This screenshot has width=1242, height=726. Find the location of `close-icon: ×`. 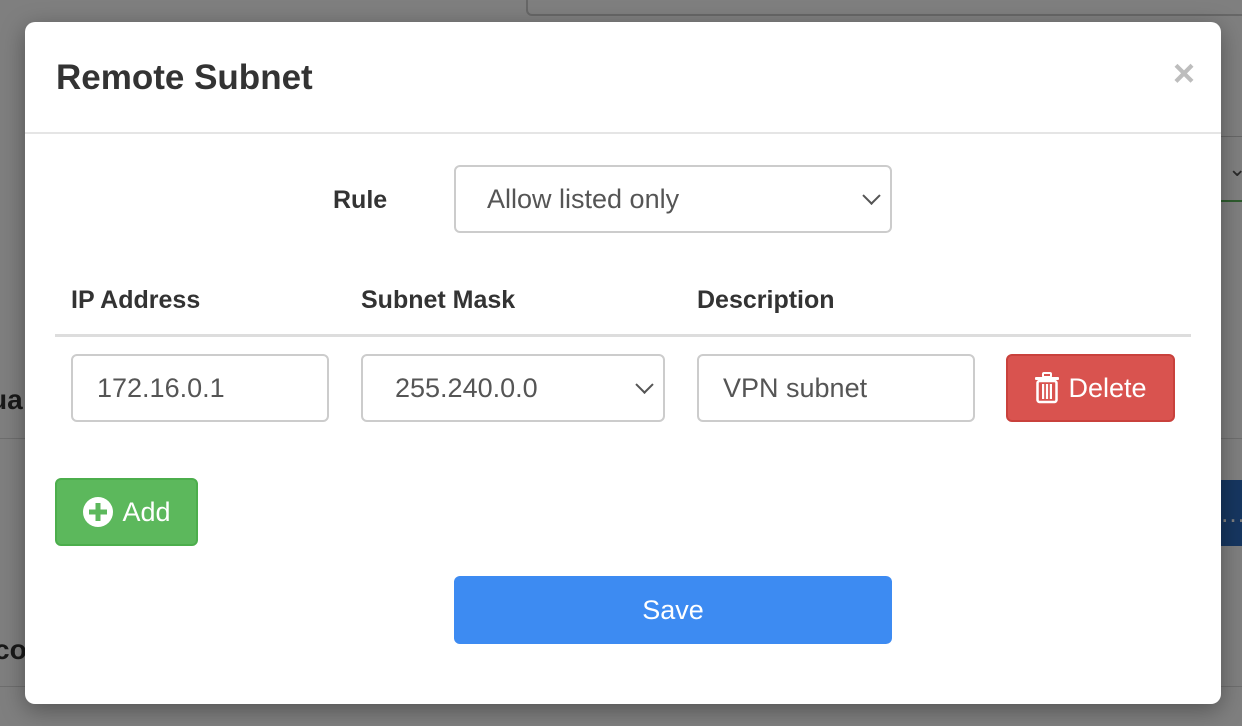

close-icon: × is located at coordinates (1184, 74).